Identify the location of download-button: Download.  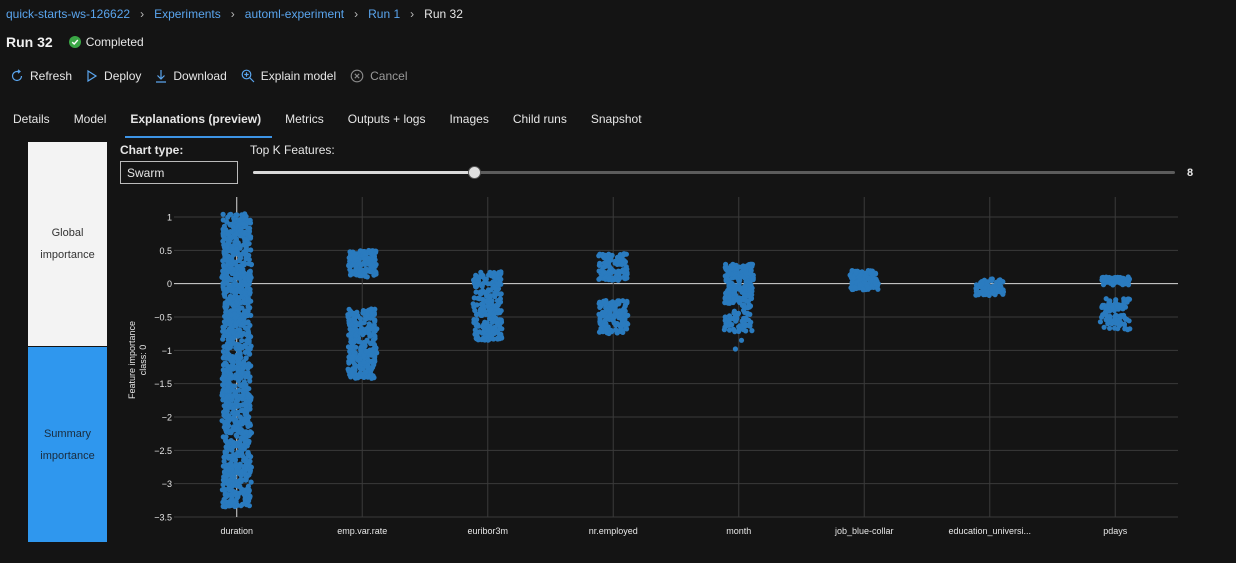
(191, 76).